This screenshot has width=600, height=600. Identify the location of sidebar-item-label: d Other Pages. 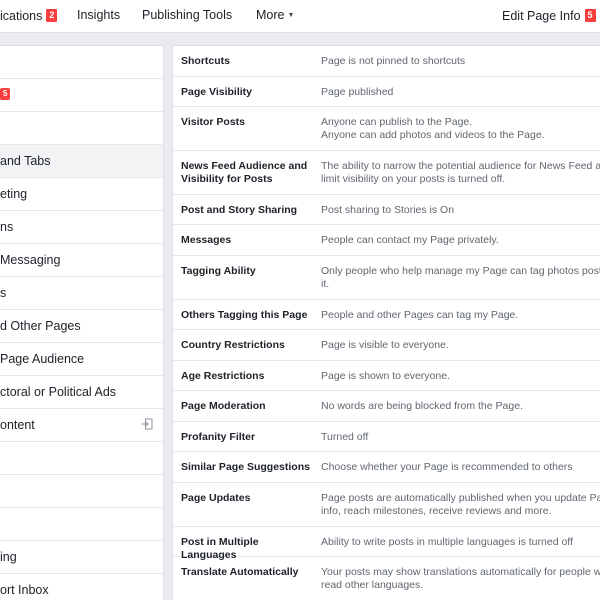
(40, 326).